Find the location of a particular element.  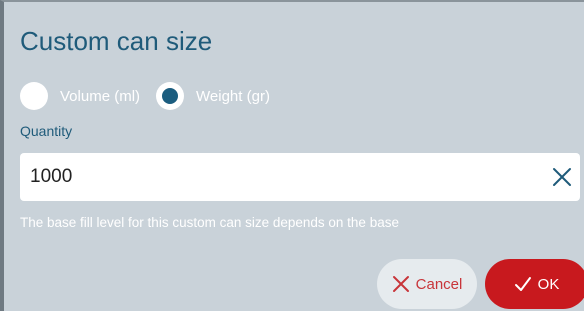

ok-label: OK is located at coordinates (548, 284).